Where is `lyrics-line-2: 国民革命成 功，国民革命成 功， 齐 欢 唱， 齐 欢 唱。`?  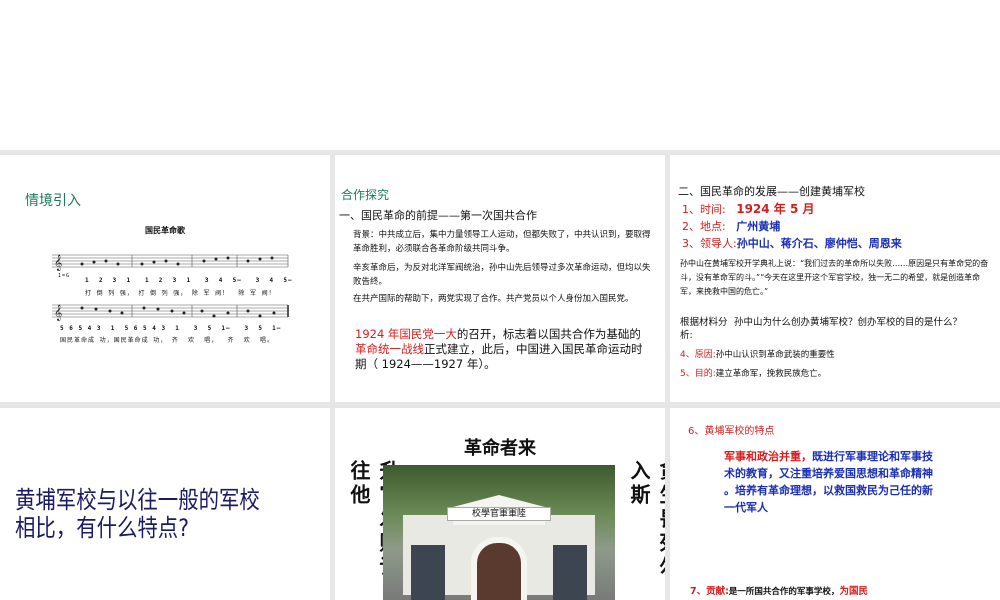 lyrics-line-2: 国民革命成 功，国民革命成 功， 齐 欢 唱， 齐 欢 唱。 is located at coordinates (167, 340).